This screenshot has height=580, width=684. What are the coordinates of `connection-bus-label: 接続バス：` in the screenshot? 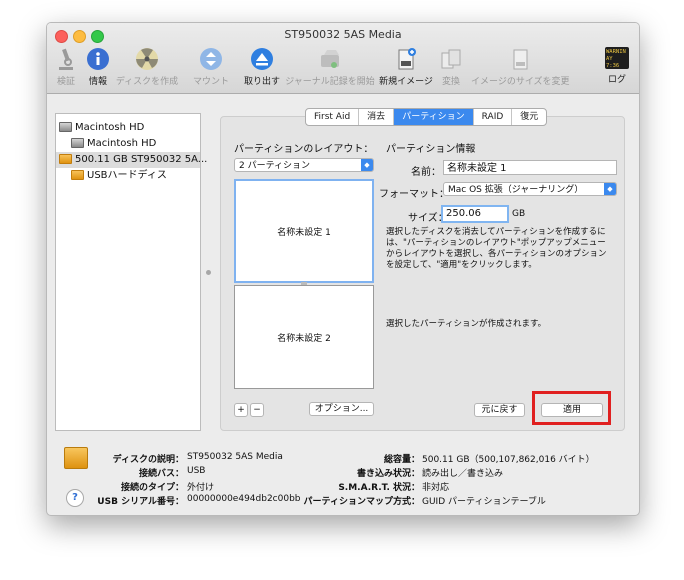 It's located at (161, 474).